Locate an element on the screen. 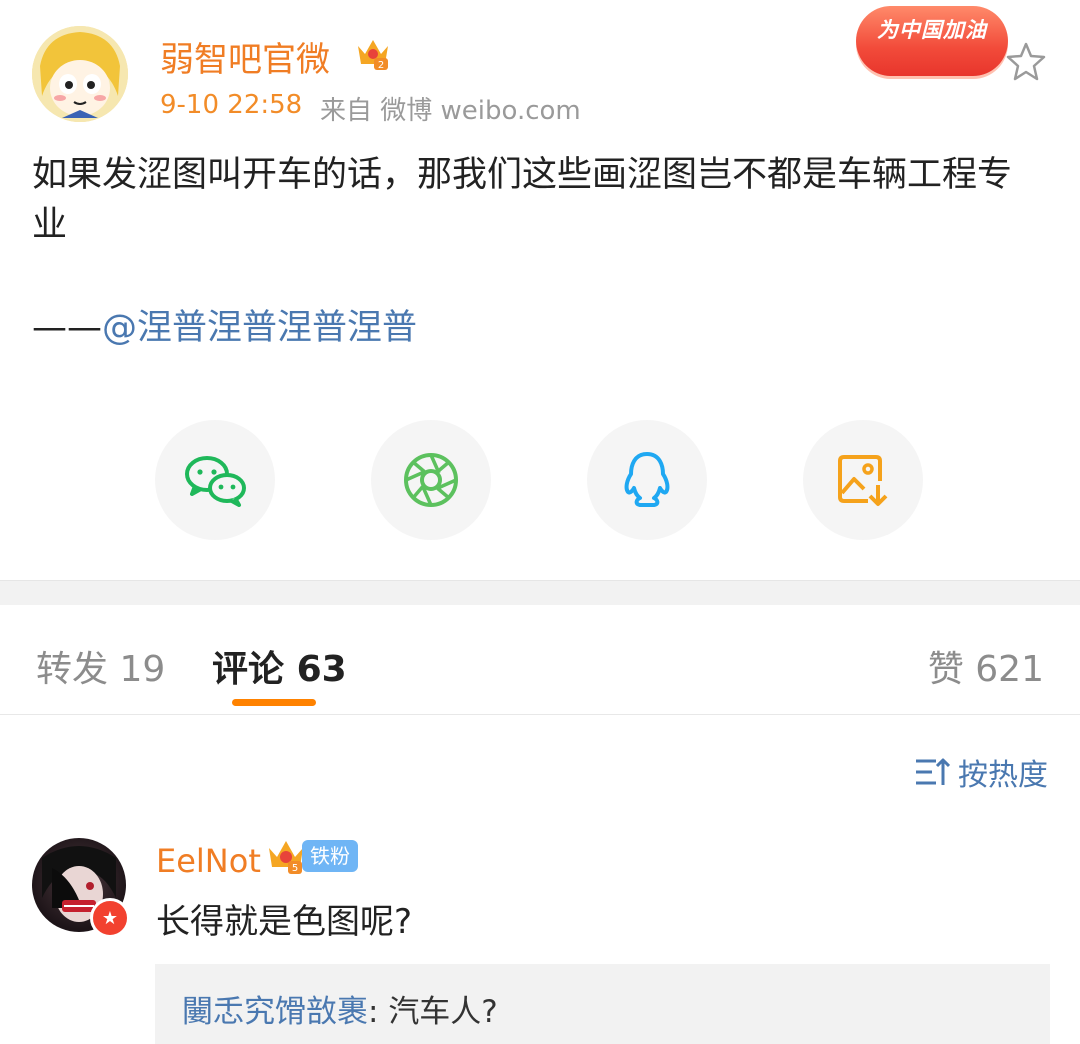 The image size is (1080, 1044). share-qq-button is located at coordinates (647, 480).